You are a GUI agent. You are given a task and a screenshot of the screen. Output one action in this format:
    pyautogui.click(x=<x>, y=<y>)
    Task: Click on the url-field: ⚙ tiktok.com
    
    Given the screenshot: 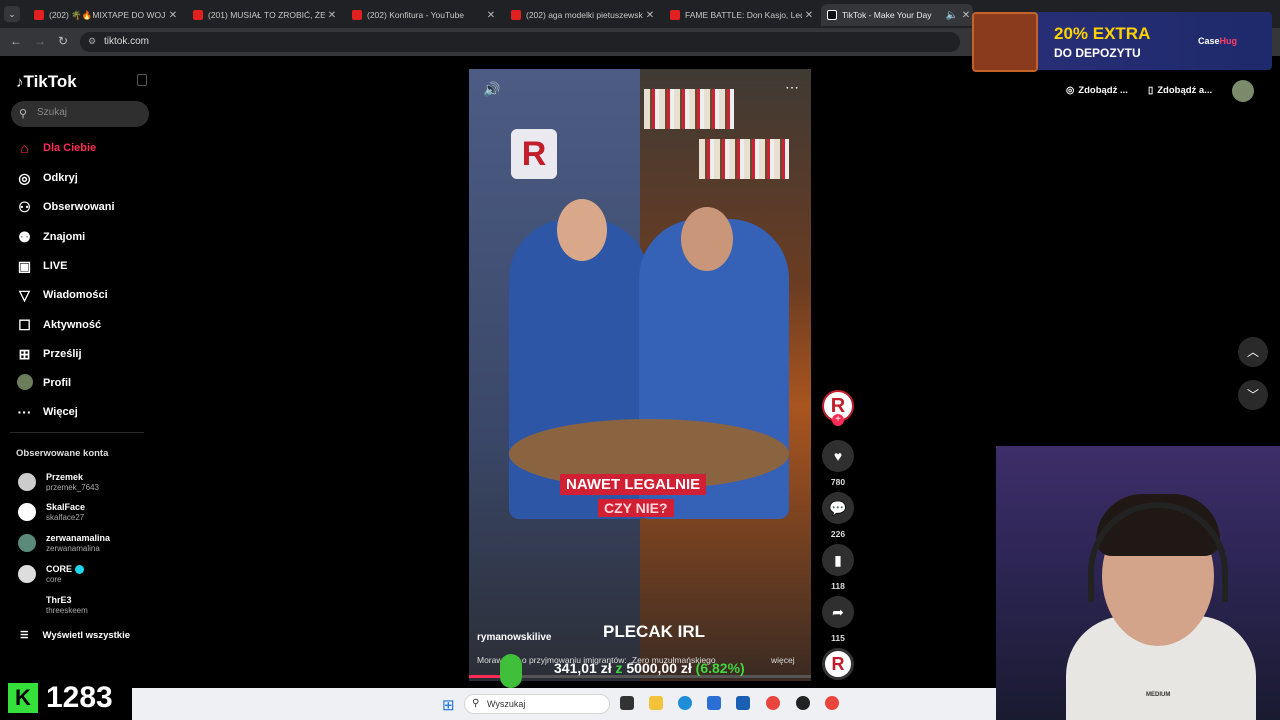 What is the action you would take?
    pyautogui.click(x=520, y=42)
    